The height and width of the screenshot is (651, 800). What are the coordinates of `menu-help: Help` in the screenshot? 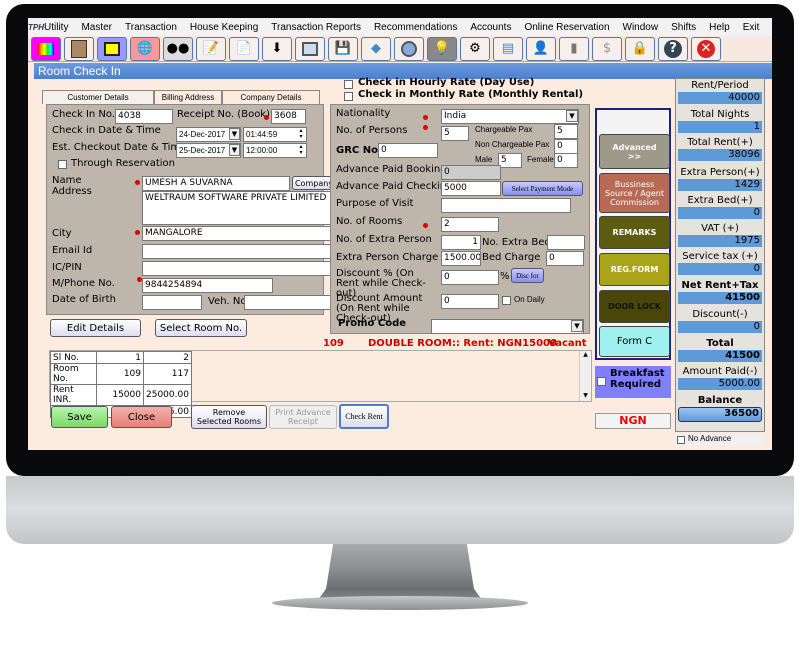 It's located at (719, 27).